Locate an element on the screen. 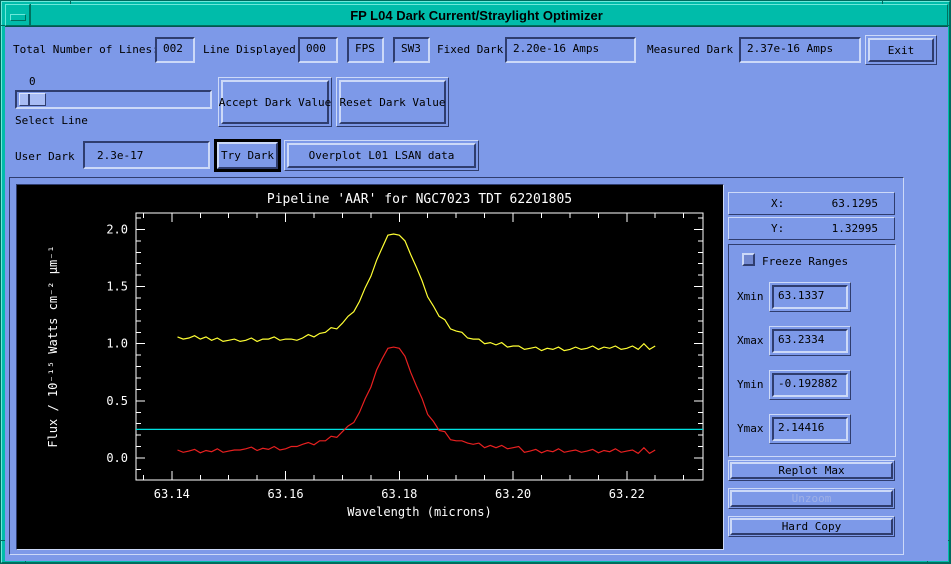 The height and width of the screenshot is (564, 951). ymax-field: 2.14416 is located at coordinates (810, 429).